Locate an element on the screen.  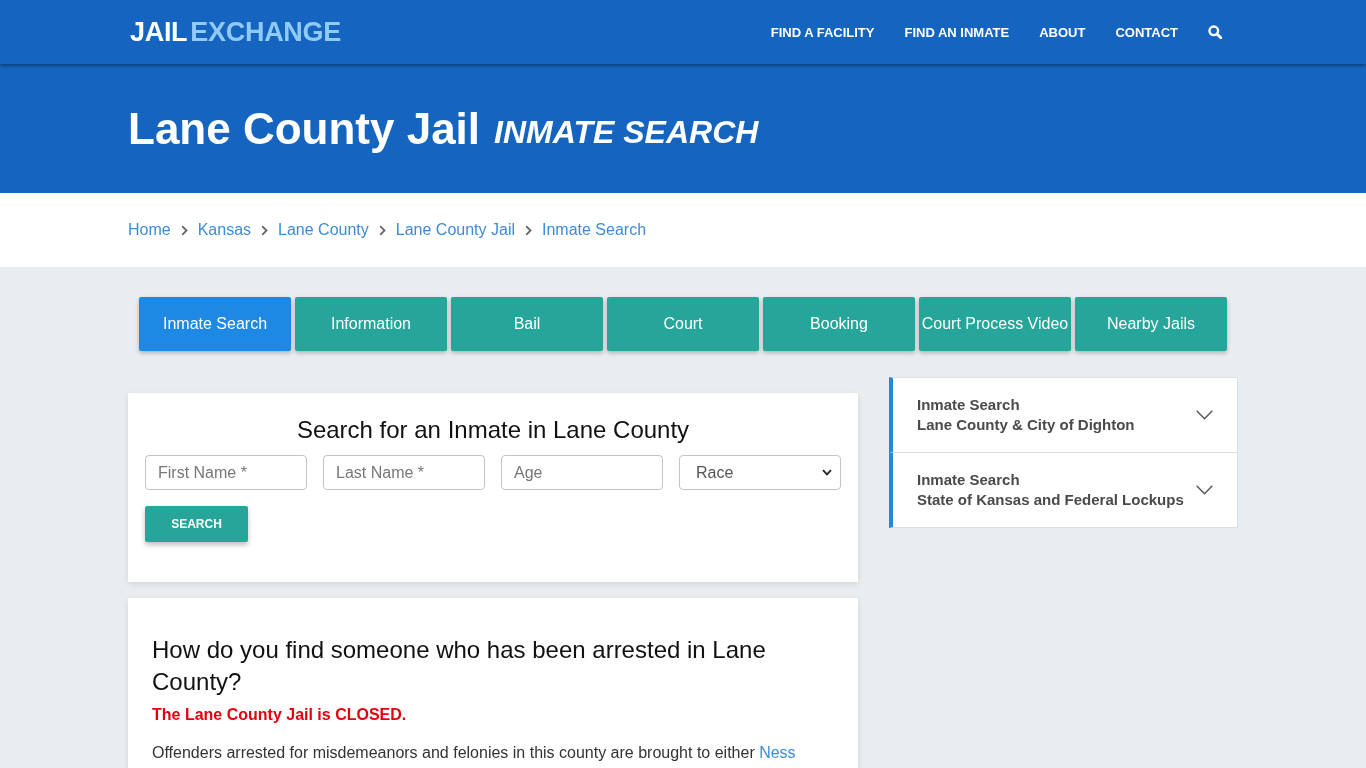
search-icon is located at coordinates (1215, 32).